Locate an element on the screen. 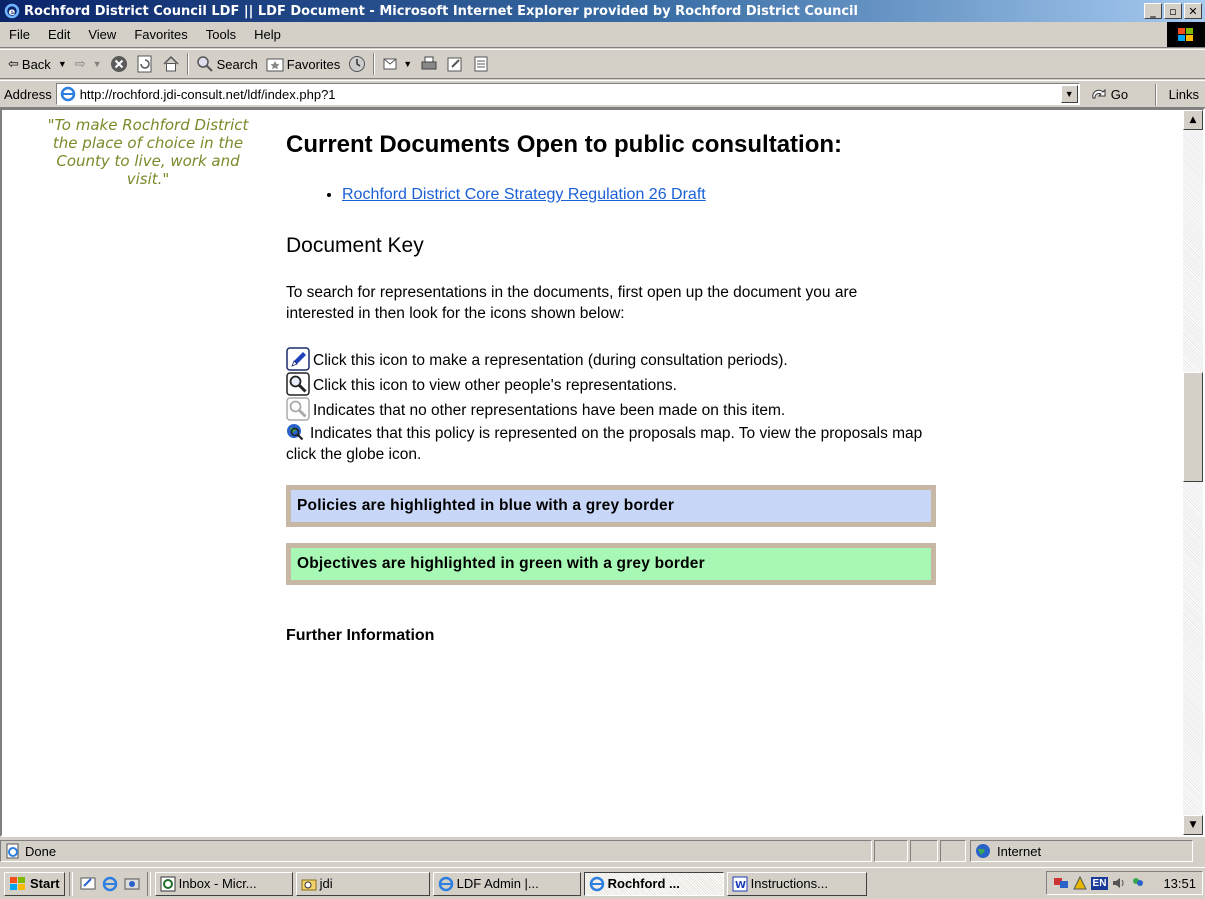 The width and height of the screenshot is (1205, 899). history-icon is located at coordinates (357, 64).